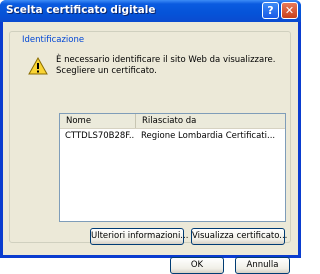 The image size is (320, 274). I want to click on help-button: ?, so click(270, 10).